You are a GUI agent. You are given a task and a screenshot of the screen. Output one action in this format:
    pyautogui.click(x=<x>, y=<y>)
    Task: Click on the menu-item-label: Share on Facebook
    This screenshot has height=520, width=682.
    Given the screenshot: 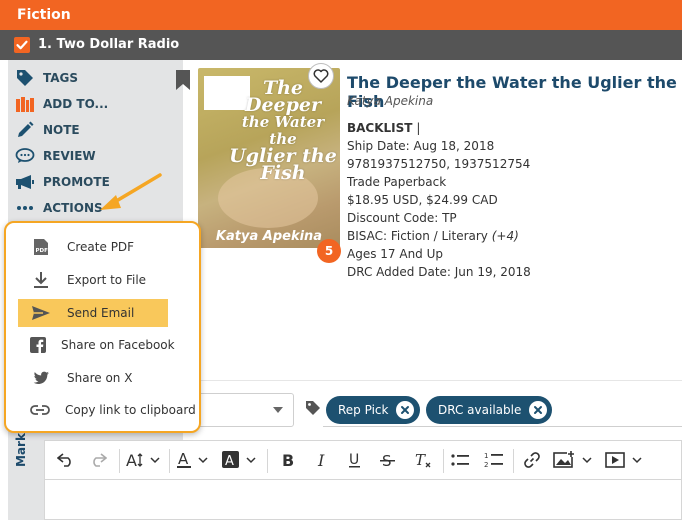 What is the action you would take?
    pyautogui.click(x=118, y=345)
    